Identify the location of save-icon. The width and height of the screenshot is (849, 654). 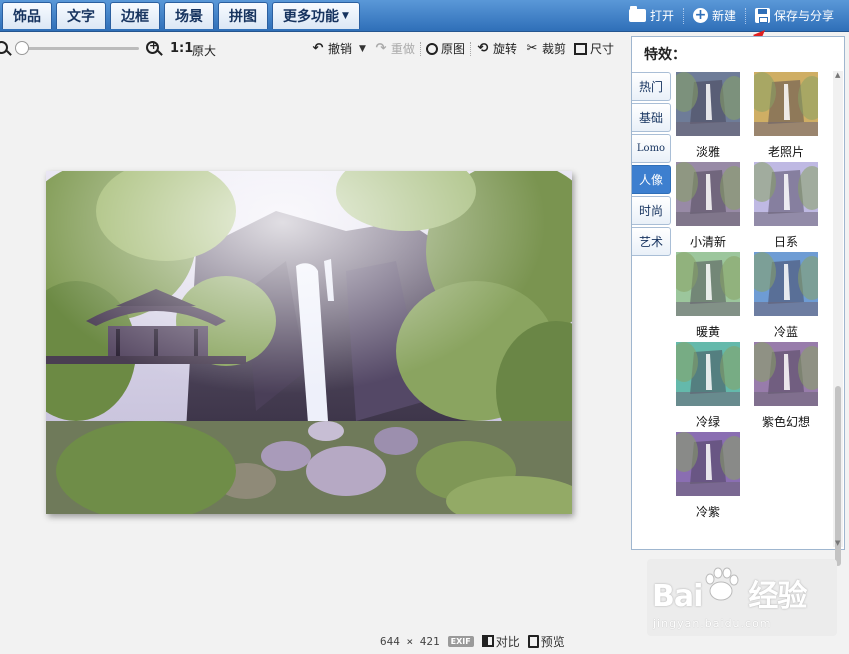
(762, 15).